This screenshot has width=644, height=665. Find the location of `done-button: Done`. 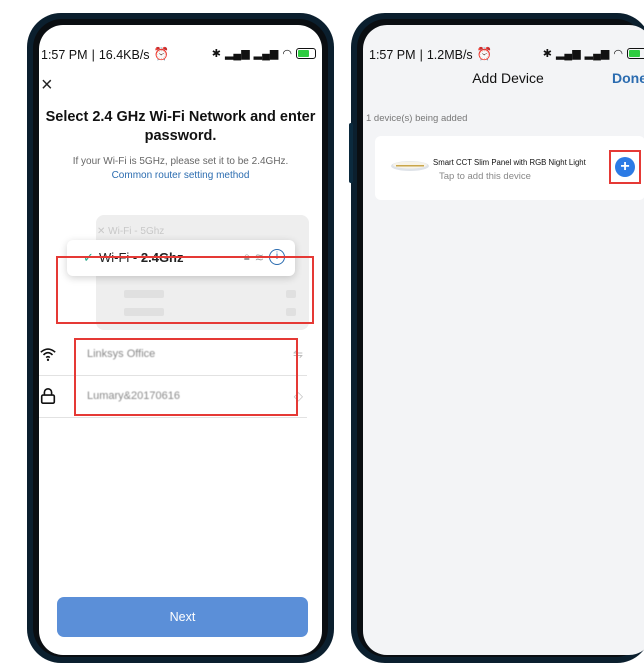

done-button: Done is located at coordinates (628, 78).